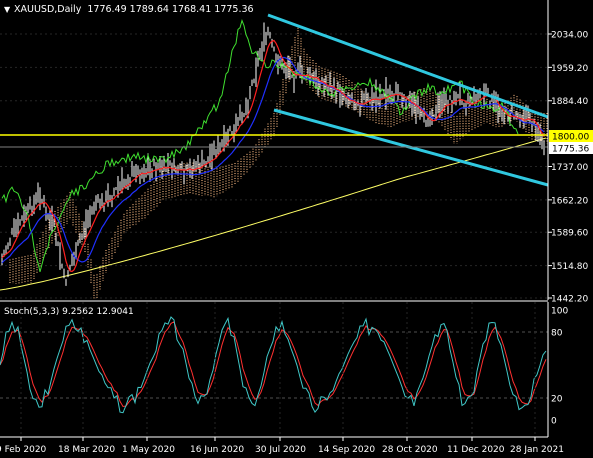 The image size is (593, 458). Describe the element at coordinates (559, 312) in the screenshot. I see `stochastic-level-label: 100` at that location.